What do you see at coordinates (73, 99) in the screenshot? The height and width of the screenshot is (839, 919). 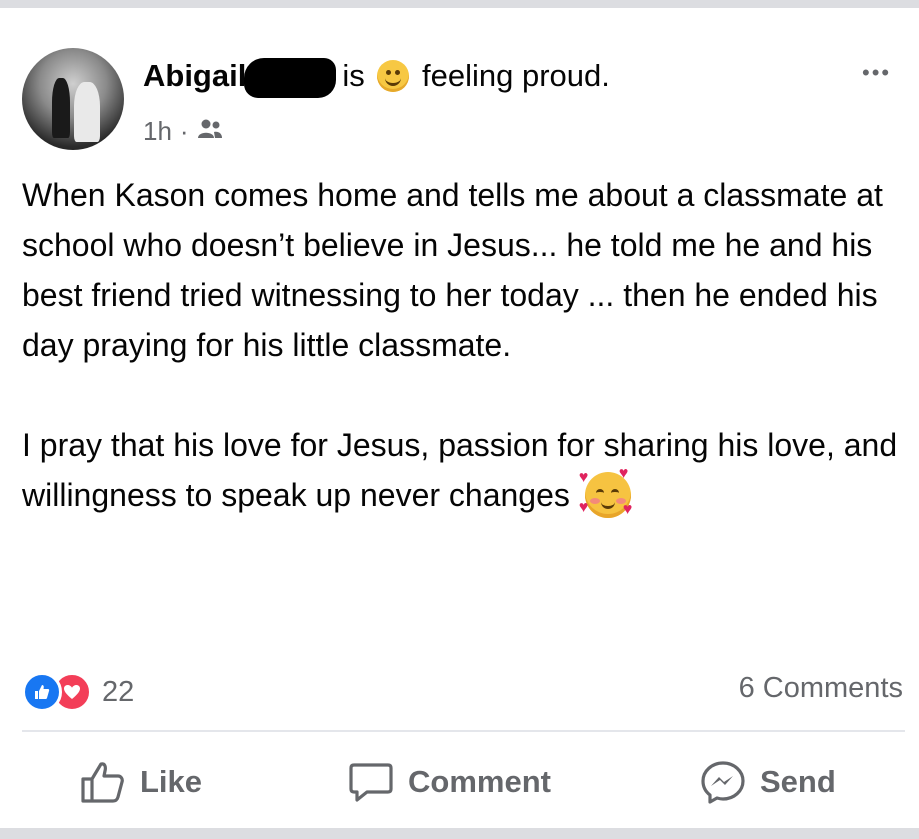 I see `avatar` at bounding box center [73, 99].